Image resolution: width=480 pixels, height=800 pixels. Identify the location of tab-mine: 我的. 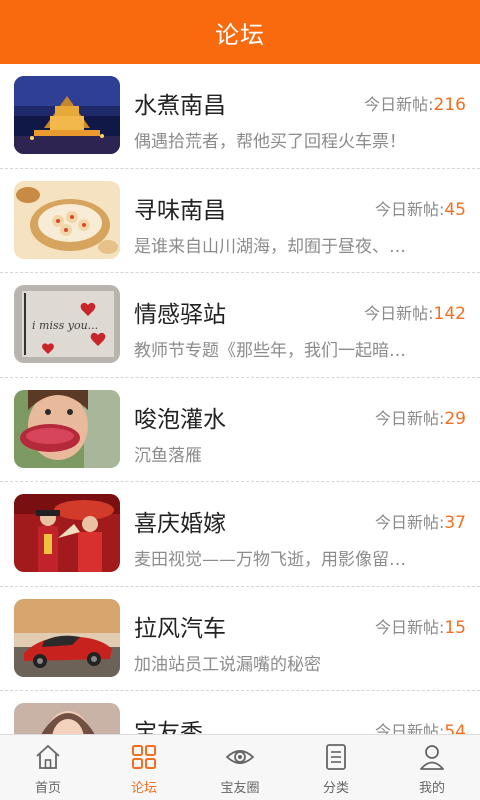
(432, 767).